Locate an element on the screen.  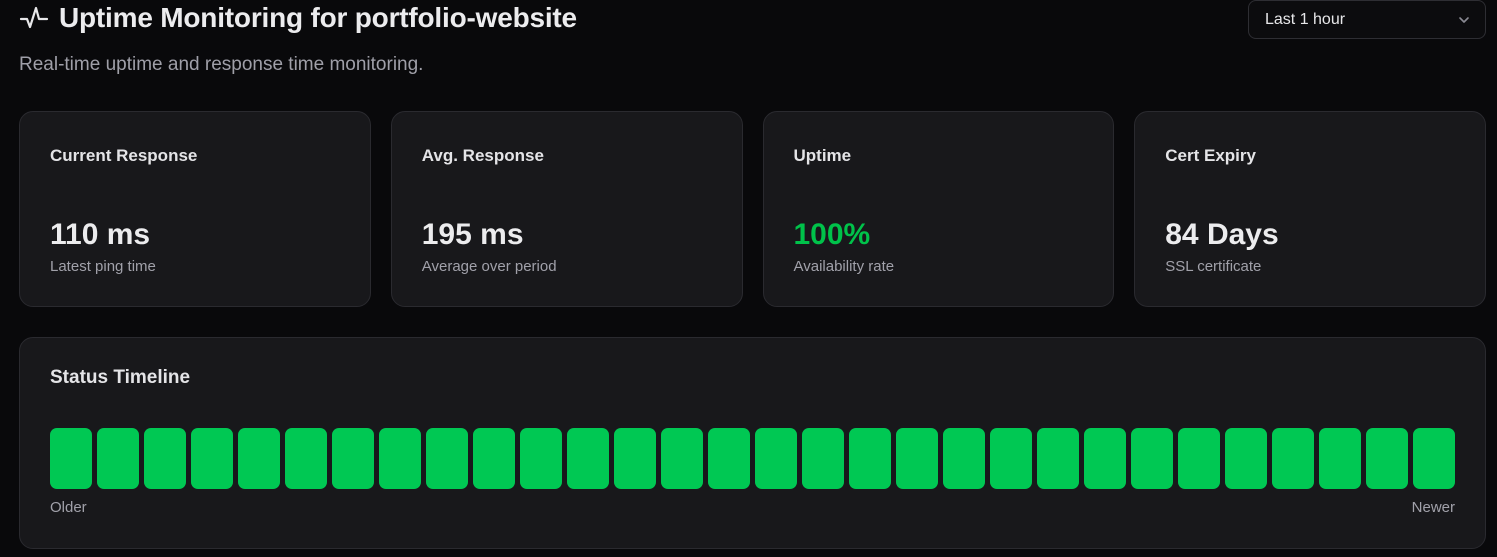
card-caption: Availability rate is located at coordinates (844, 266).